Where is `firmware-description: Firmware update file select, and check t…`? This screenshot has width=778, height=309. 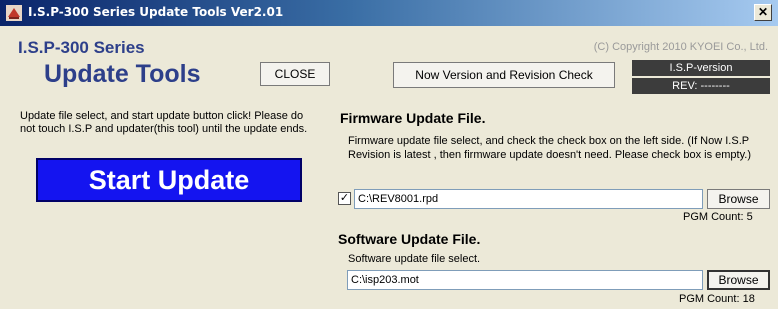
firmware-description: Firmware update file select, and check t… is located at coordinates (549, 148).